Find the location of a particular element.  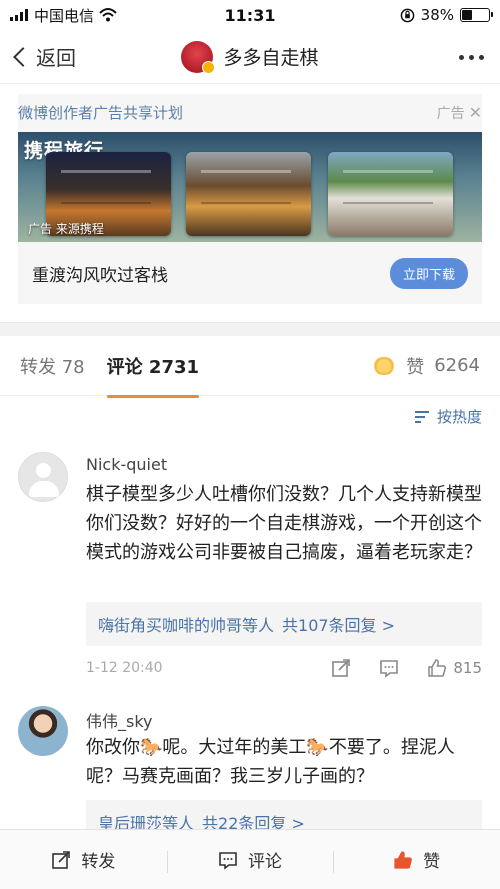

comment-meta: 1-12 20:40 815 is located at coordinates (284, 668).